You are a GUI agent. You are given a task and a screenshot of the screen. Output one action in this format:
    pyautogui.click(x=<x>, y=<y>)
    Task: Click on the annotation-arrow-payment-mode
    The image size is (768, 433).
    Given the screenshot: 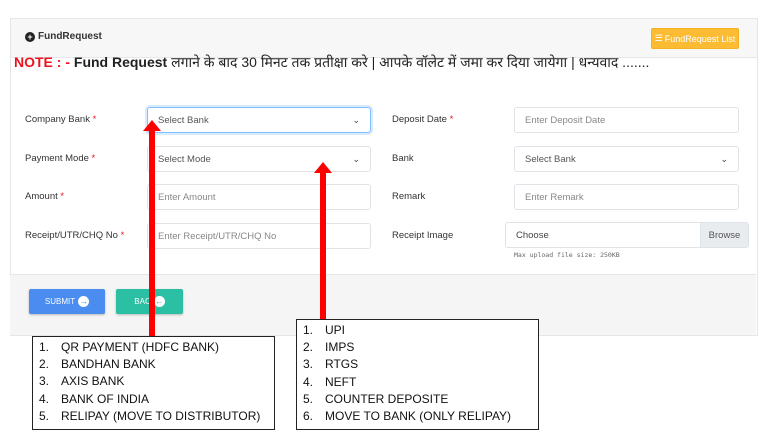 What is the action you would take?
    pyautogui.click(x=323, y=240)
    